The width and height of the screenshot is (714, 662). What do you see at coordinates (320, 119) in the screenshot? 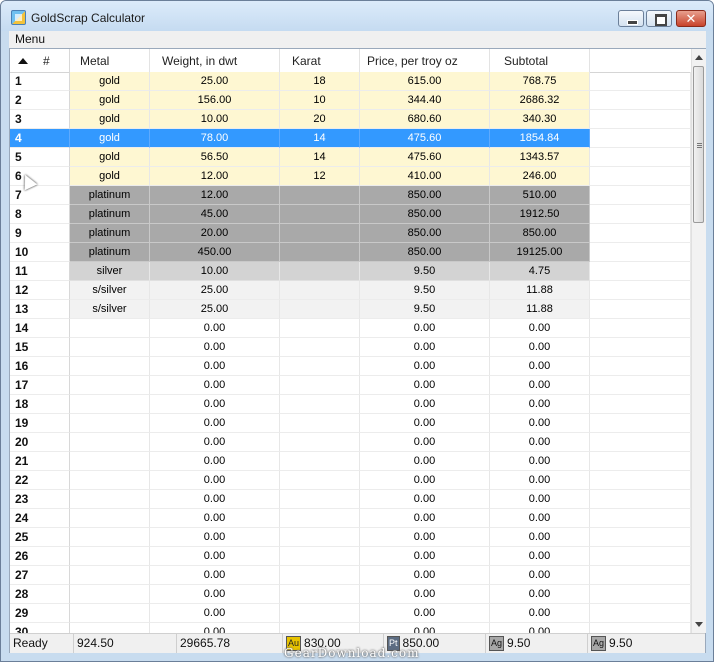
I see `karat-cell: 20` at bounding box center [320, 119].